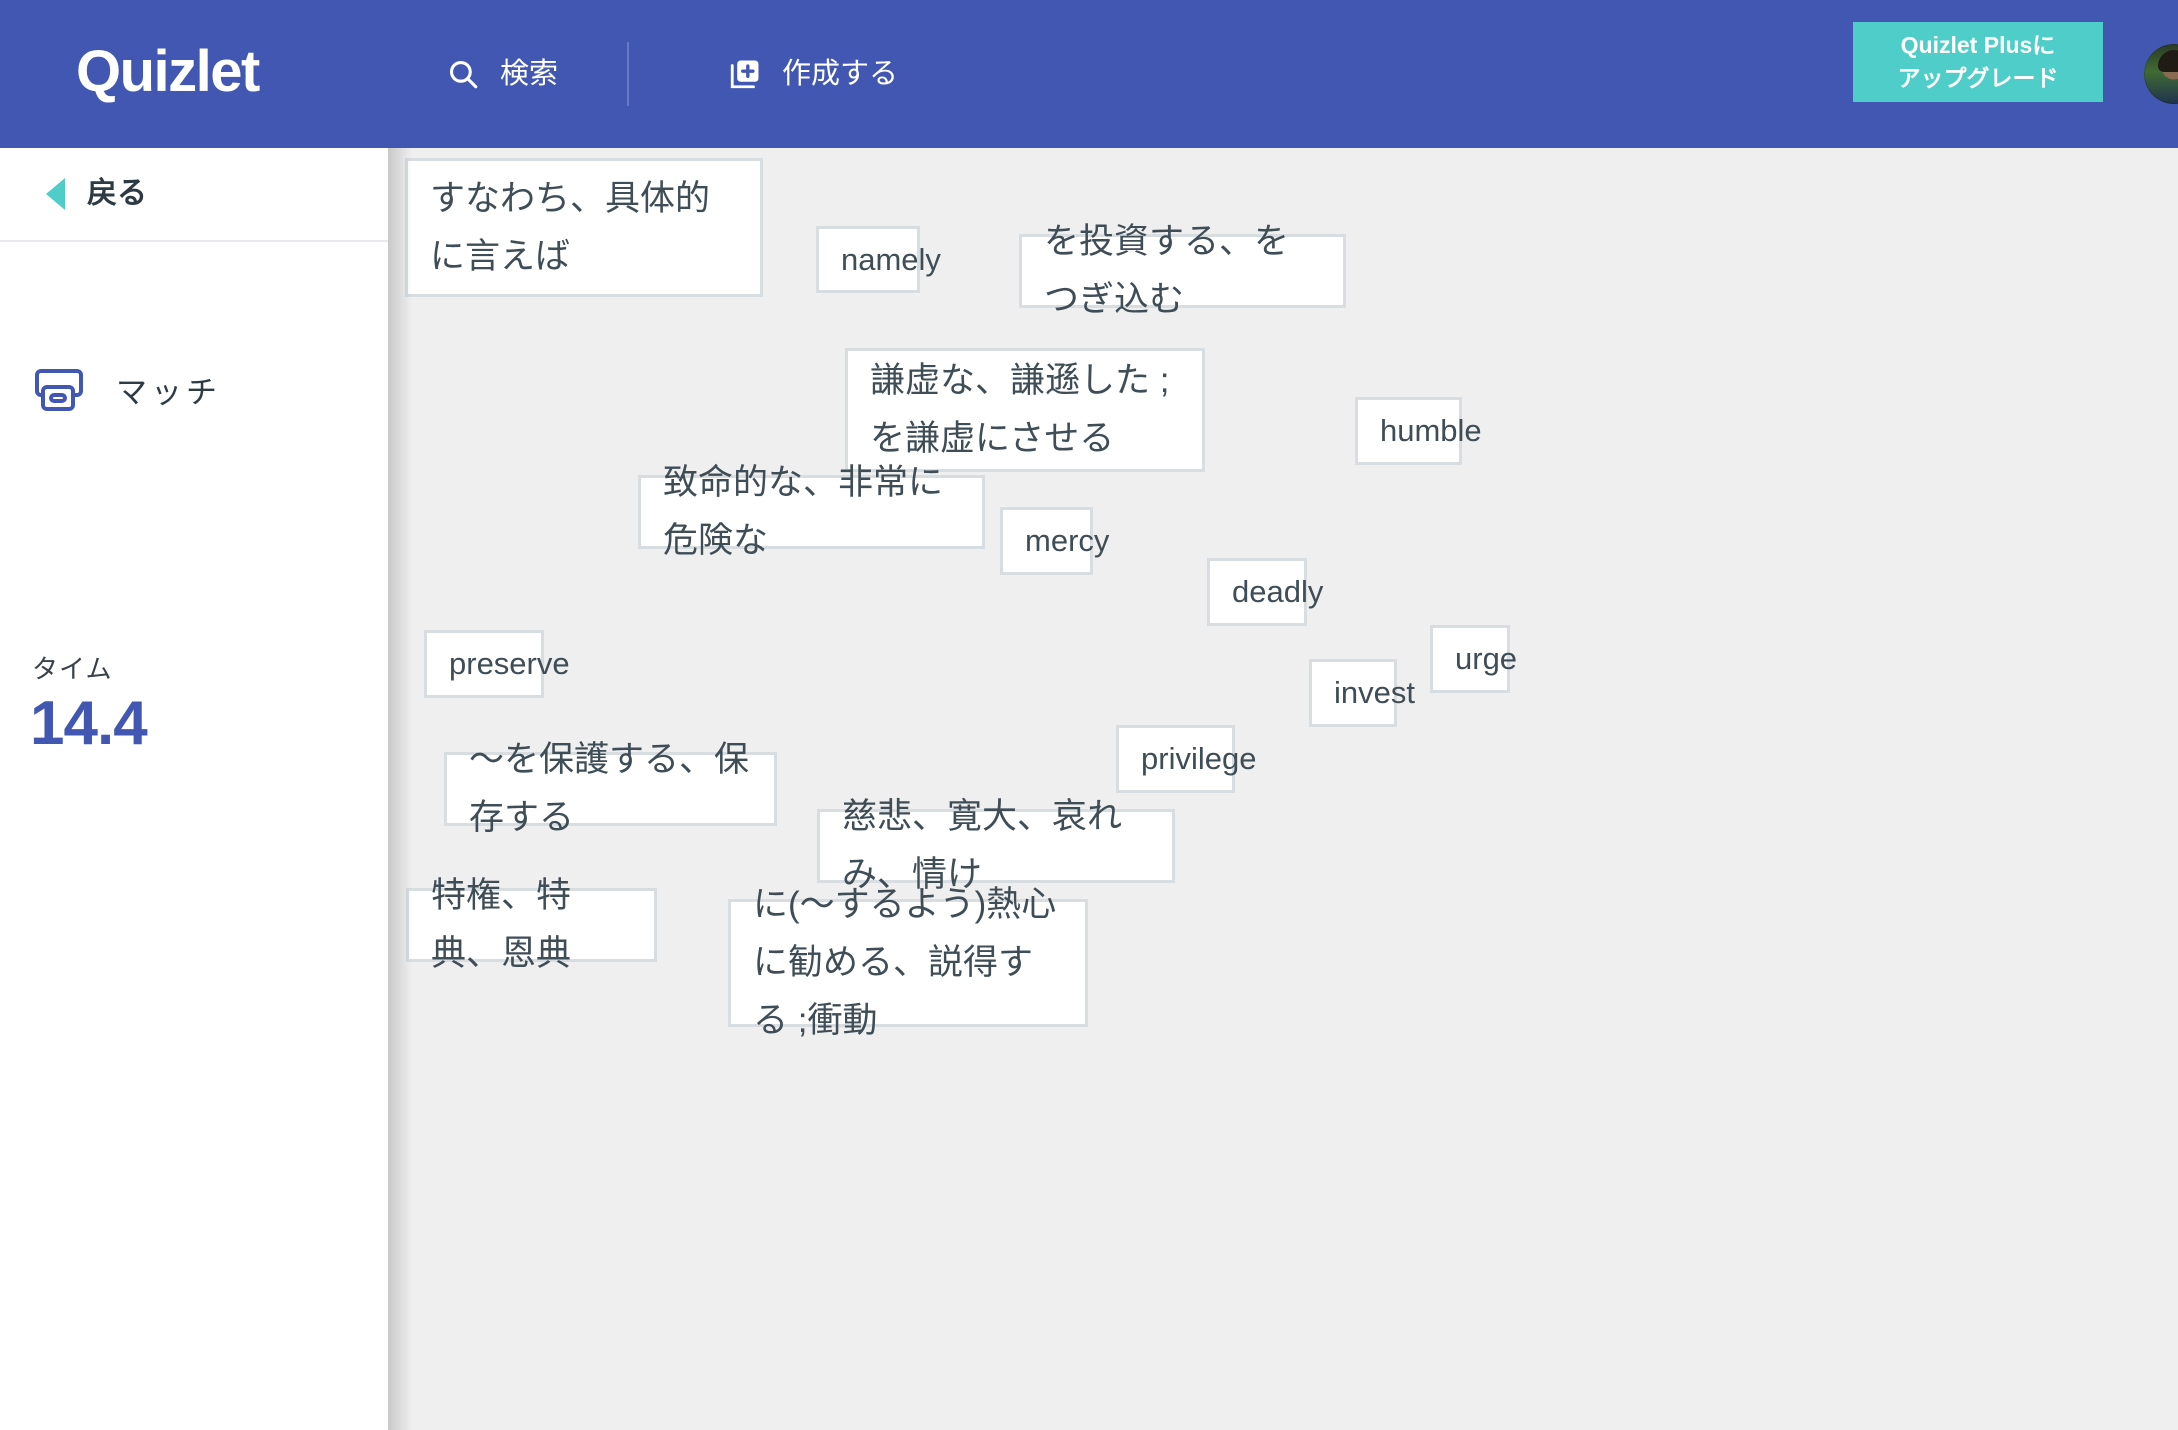 This screenshot has width=2178, height=1430. What do you see at coordinates (72, 669) in the screenshot?
I see `timer-label: タイム` at bounding box center [72, 669].